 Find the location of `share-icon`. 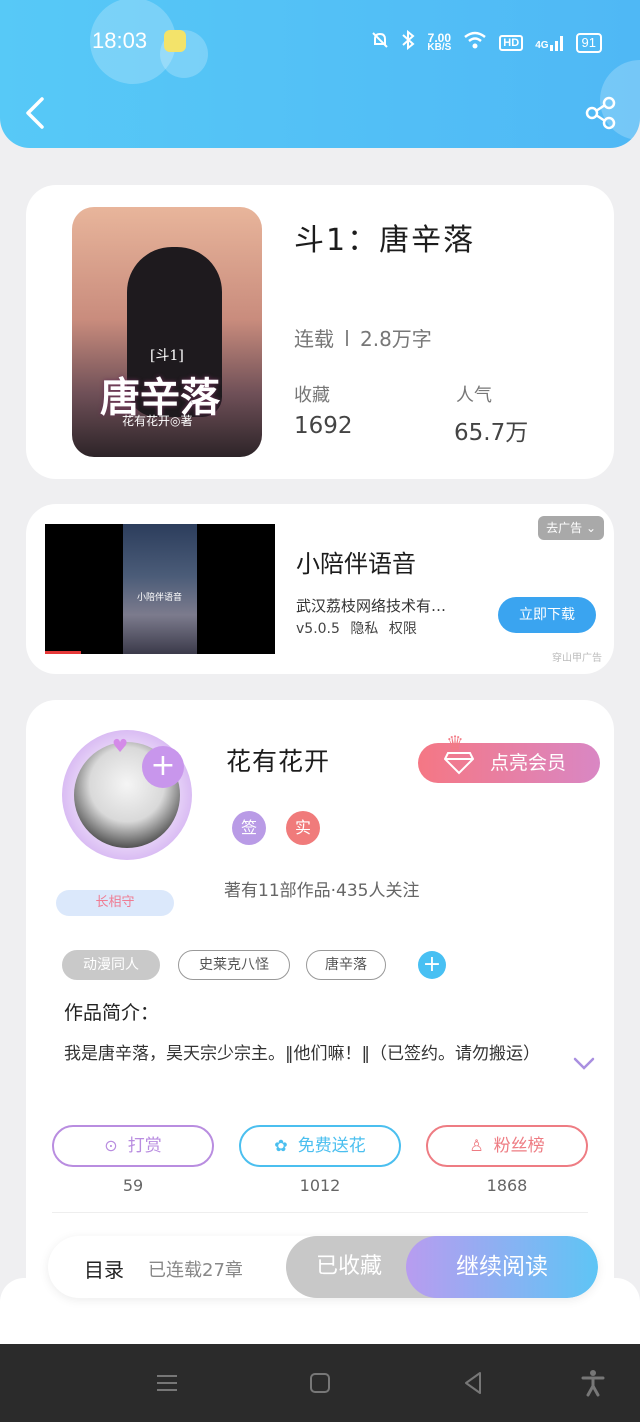

share-icon is located at coordinates (600, 113).